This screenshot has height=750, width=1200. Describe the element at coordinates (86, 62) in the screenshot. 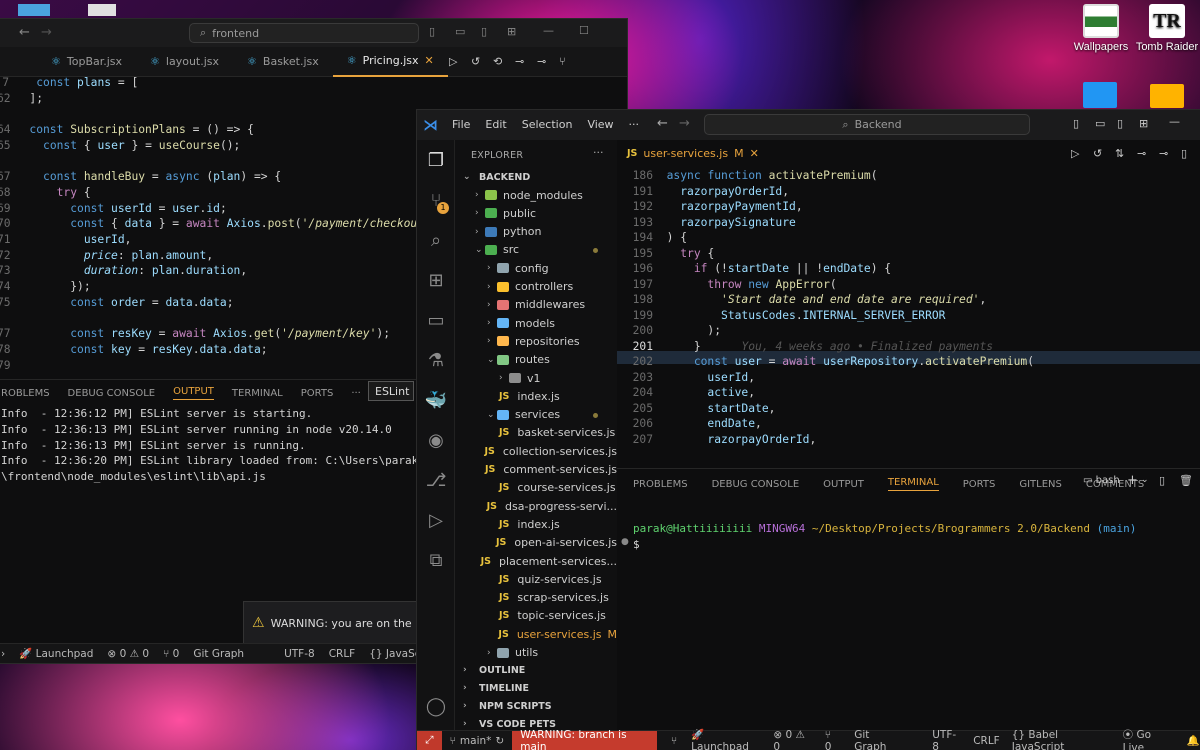

I see `tab-topbar: ⚛ TopBar.jsx` at that location.